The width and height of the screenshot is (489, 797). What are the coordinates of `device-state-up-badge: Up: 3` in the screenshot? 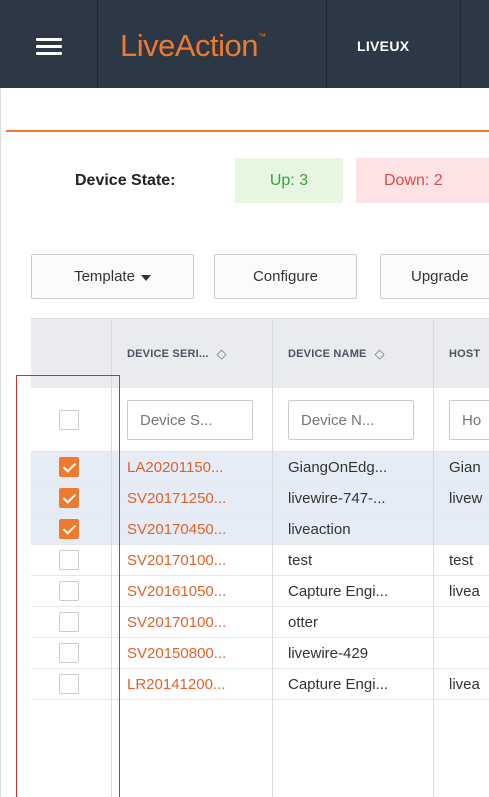 It's located at (289, 180).